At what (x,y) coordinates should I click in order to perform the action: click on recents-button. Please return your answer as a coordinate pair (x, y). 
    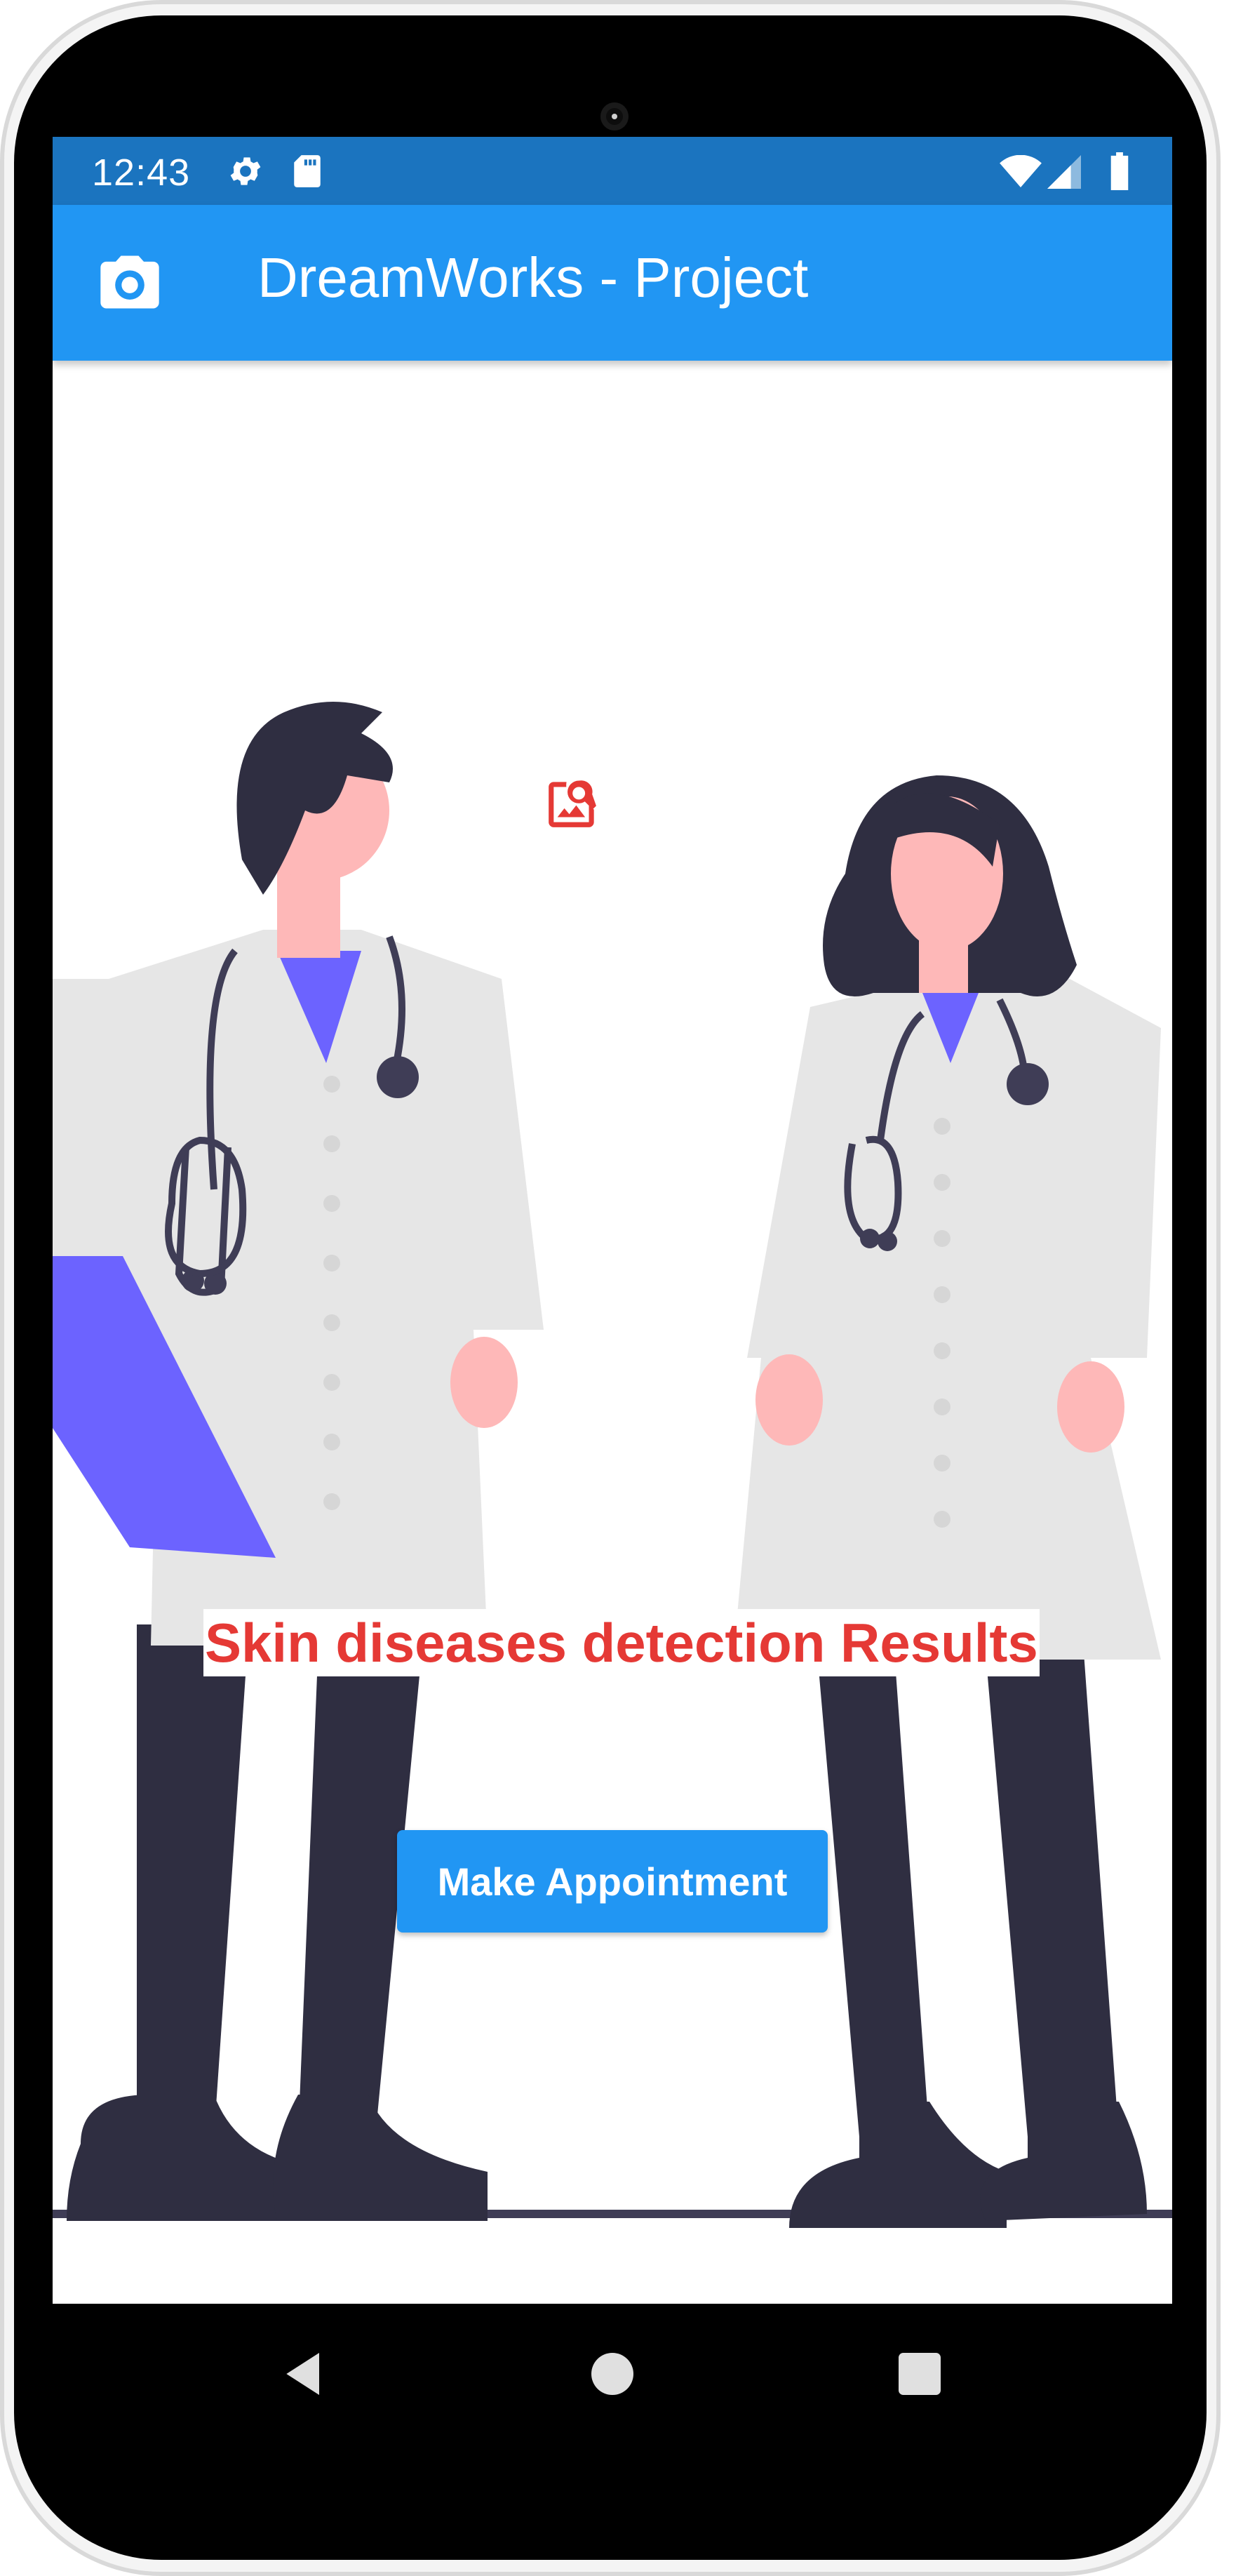
    Looking at the image, I should click on (920, 2375).